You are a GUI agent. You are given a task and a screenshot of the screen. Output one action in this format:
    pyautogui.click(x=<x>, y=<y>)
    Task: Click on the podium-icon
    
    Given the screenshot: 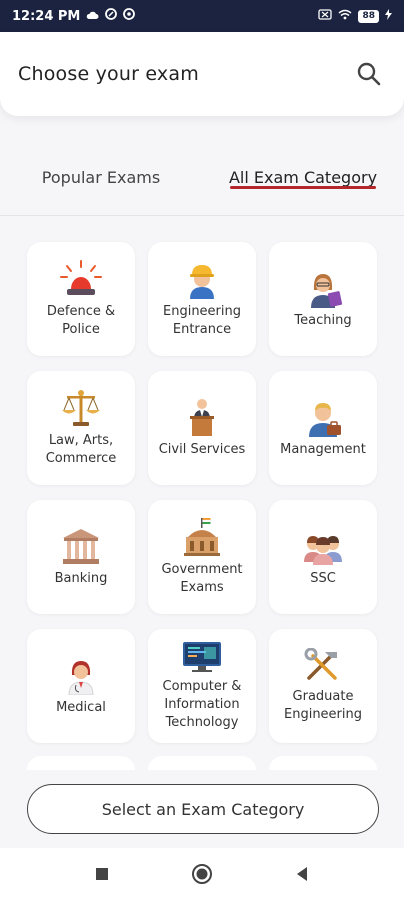 What is the action you would take?
    pyautogui.click(x=202, y=417)
    